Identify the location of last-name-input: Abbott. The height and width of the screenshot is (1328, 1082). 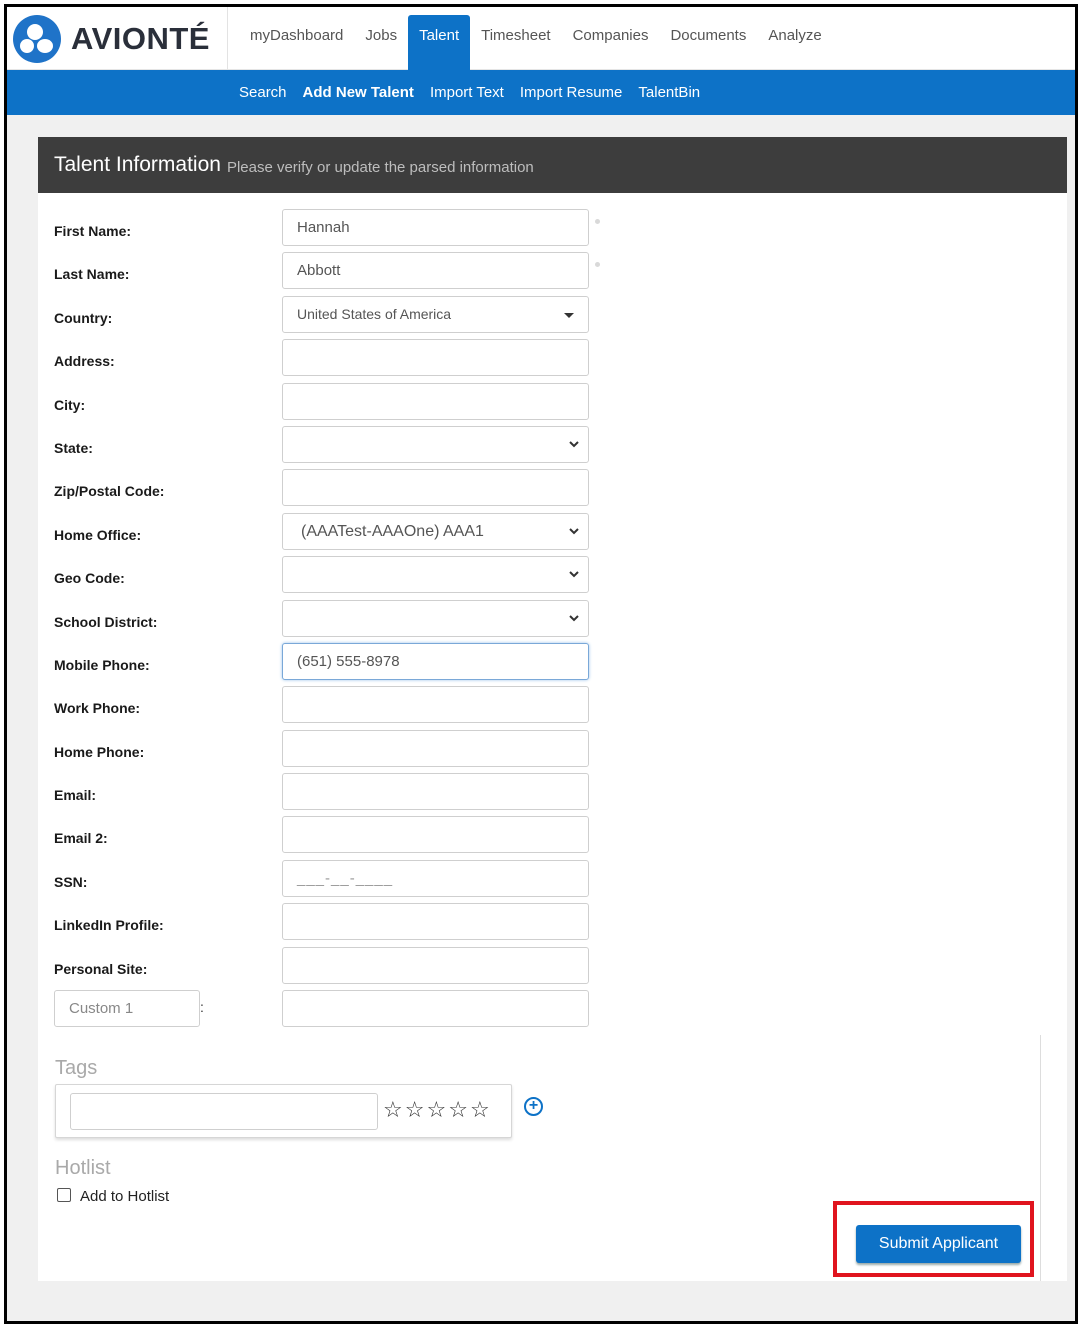
(435, 271).